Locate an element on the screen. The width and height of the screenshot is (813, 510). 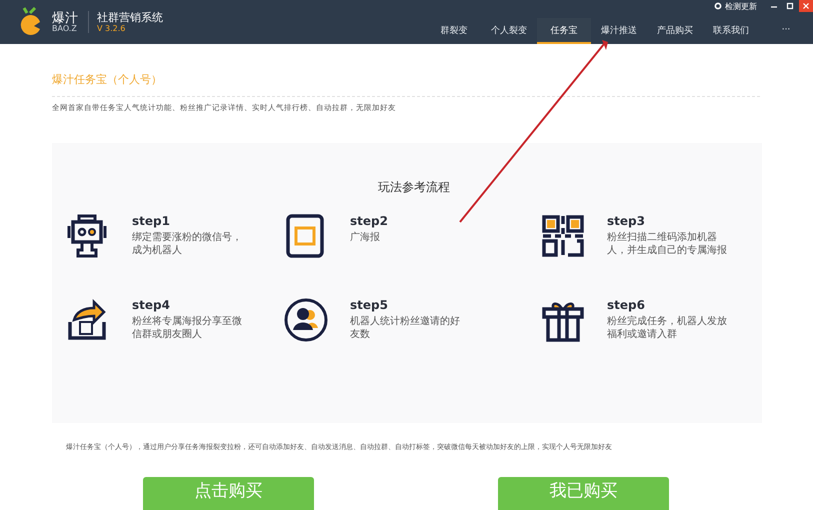
flow-title: 玩法参考流程 is located at coordinates (414, 187).